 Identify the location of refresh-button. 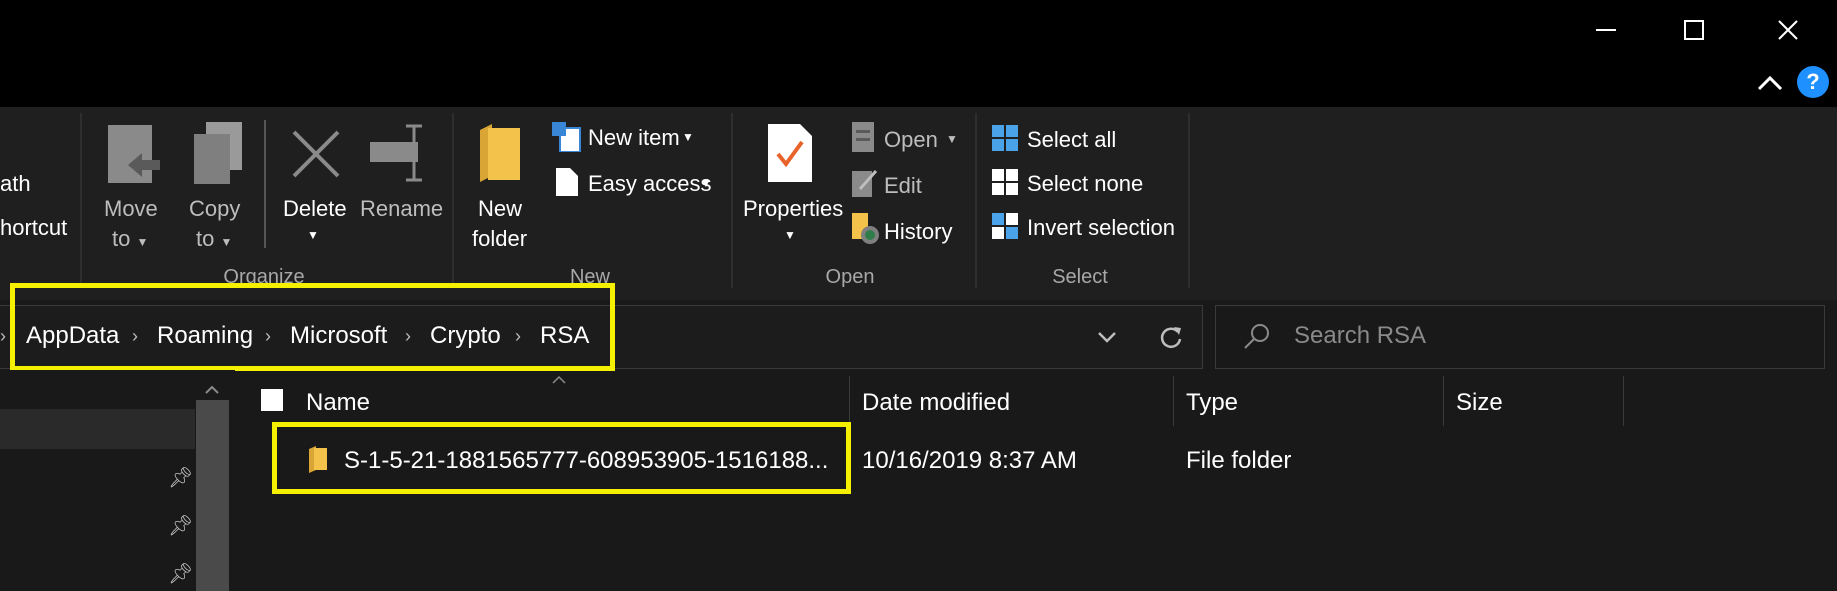
(1171, 339).